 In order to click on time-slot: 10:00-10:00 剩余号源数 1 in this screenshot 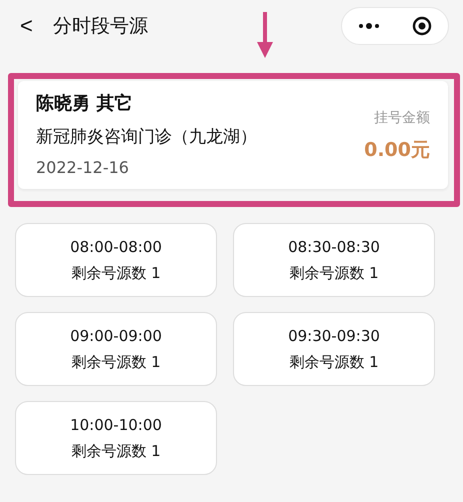, I will do `click(116, 438)`.